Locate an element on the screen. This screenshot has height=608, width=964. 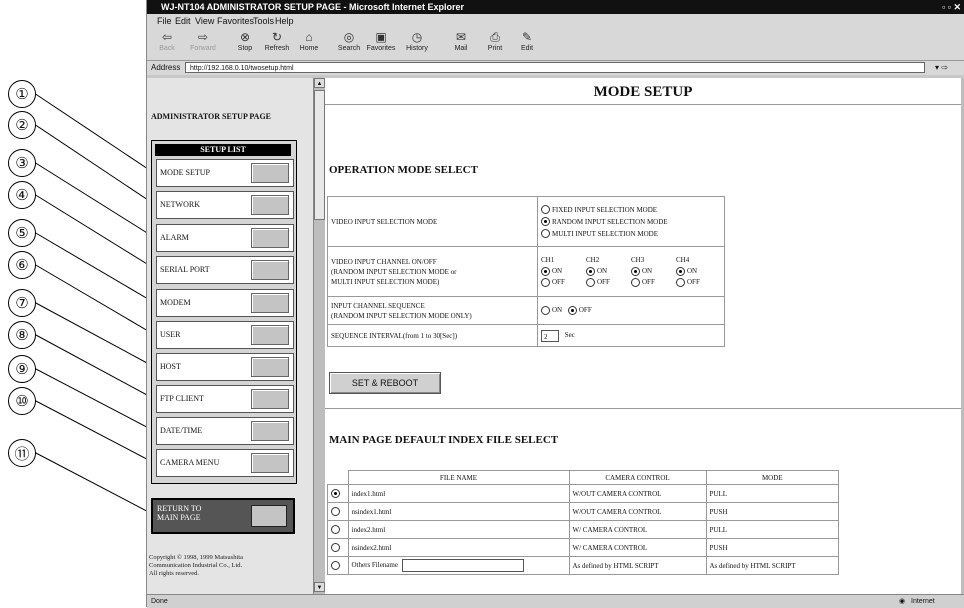
setup-item-serial-port: SERIAL PORT is located at coordinates (225, 270).